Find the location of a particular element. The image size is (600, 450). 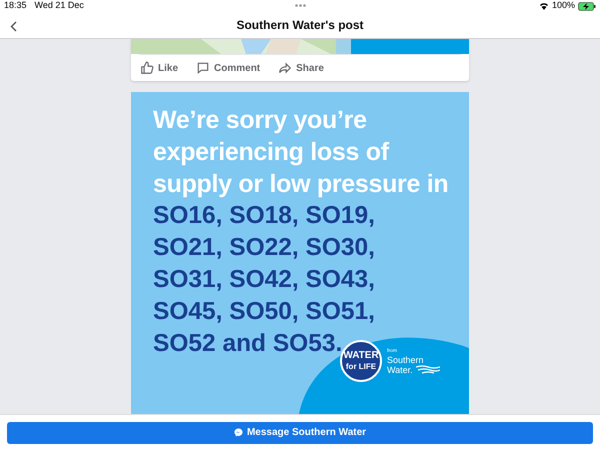

wave-icon is located at coordinates (428, 369).